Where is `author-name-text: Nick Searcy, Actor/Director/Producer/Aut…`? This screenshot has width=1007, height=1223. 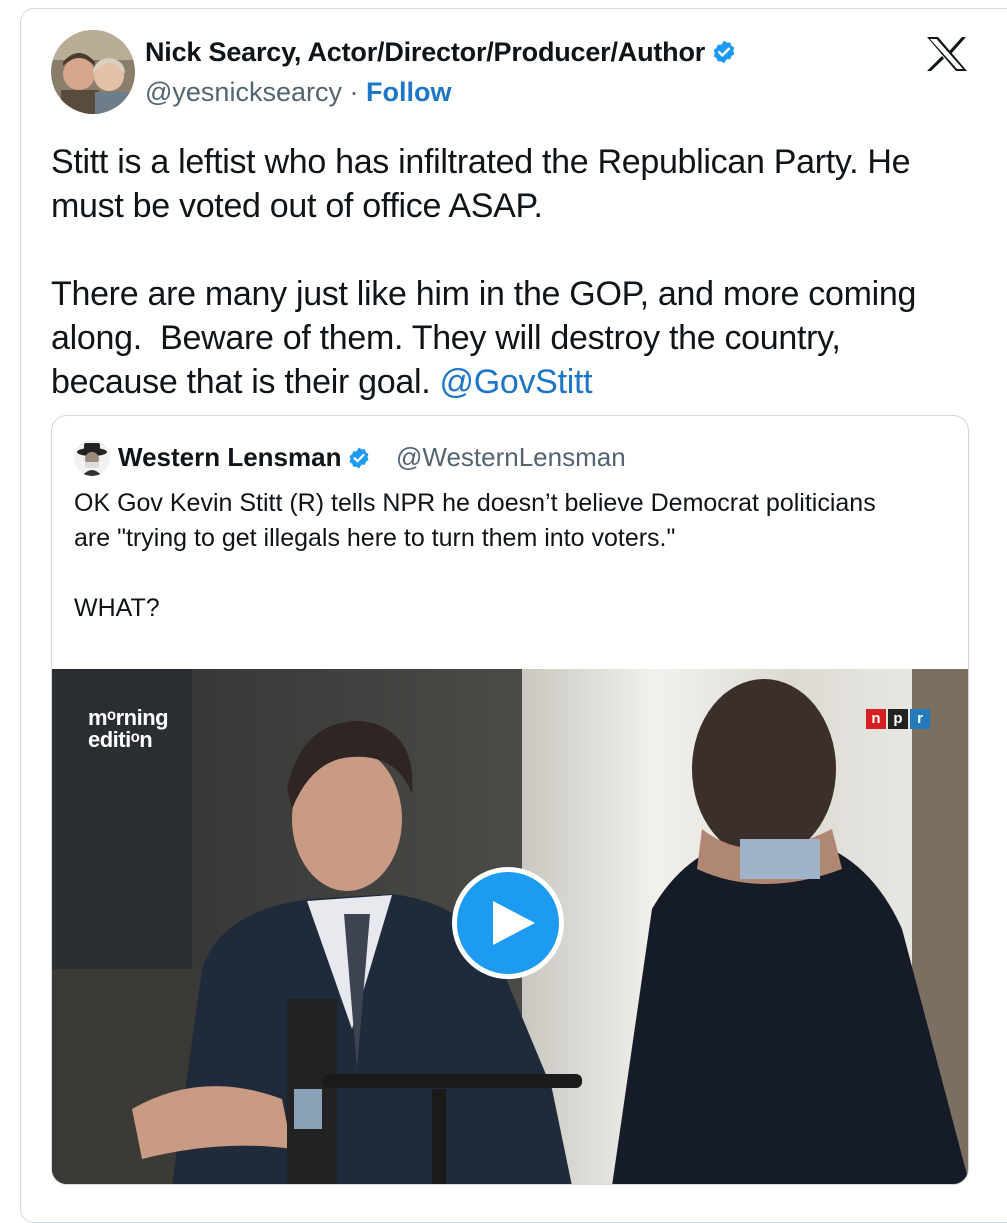
author-name-text: Nick Searcy, Actor/Director/Producer/Aut… is located at coordinates (425, 52).